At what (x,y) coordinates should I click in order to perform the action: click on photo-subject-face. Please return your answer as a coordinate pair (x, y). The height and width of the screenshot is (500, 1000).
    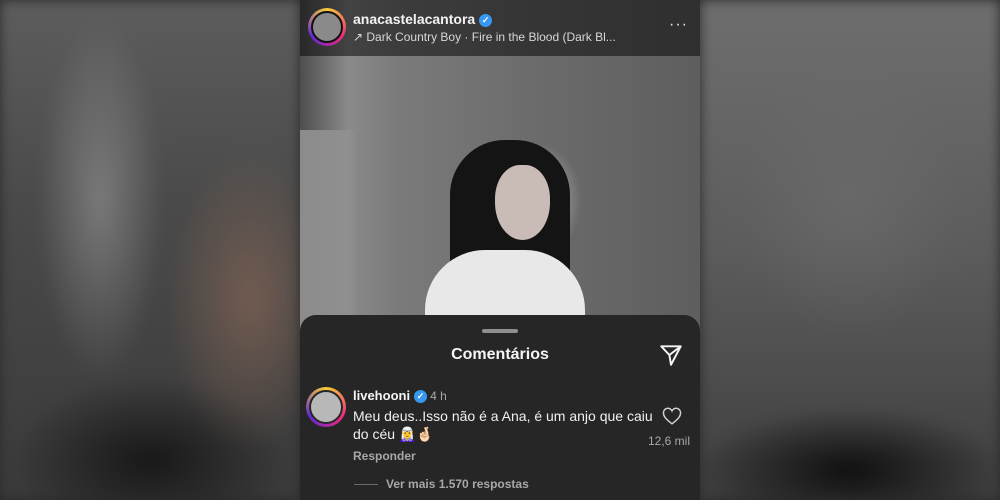
    Looking at the image, I should click on (522, 202).